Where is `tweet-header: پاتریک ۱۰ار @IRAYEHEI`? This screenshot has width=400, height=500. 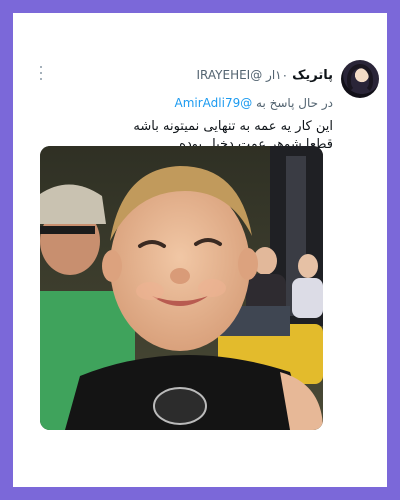
tweet-header: پاتریک ۱۰ار @IRAYEHEI is located at coordinates (264, 75).